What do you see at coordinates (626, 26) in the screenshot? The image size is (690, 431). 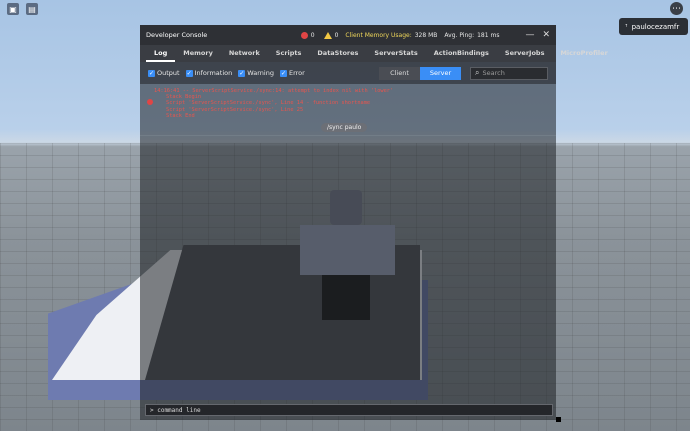 I see `player-status-icon: ꜛ` at bounding box center [626, 26].